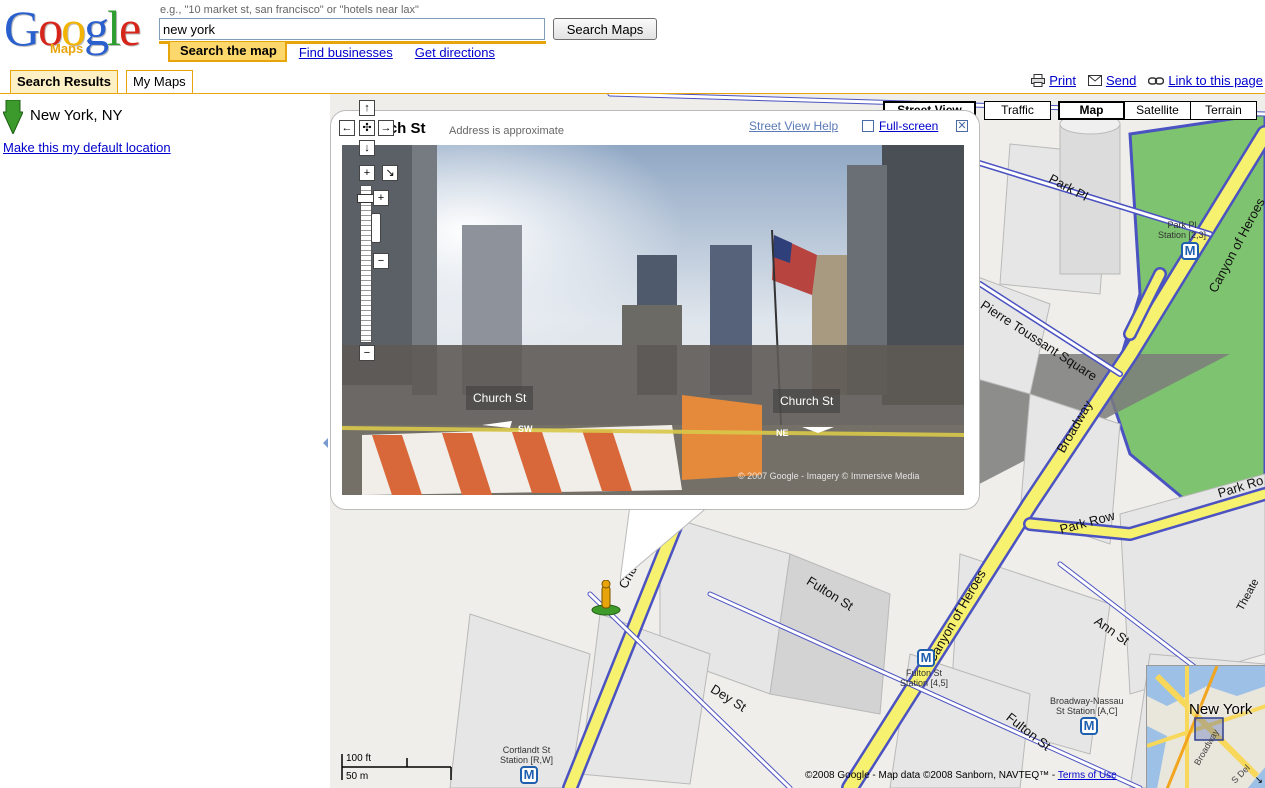 The width and height of the screenshot is (1265, 788). I want to click on fullscreen-icon, so click(868, 126).